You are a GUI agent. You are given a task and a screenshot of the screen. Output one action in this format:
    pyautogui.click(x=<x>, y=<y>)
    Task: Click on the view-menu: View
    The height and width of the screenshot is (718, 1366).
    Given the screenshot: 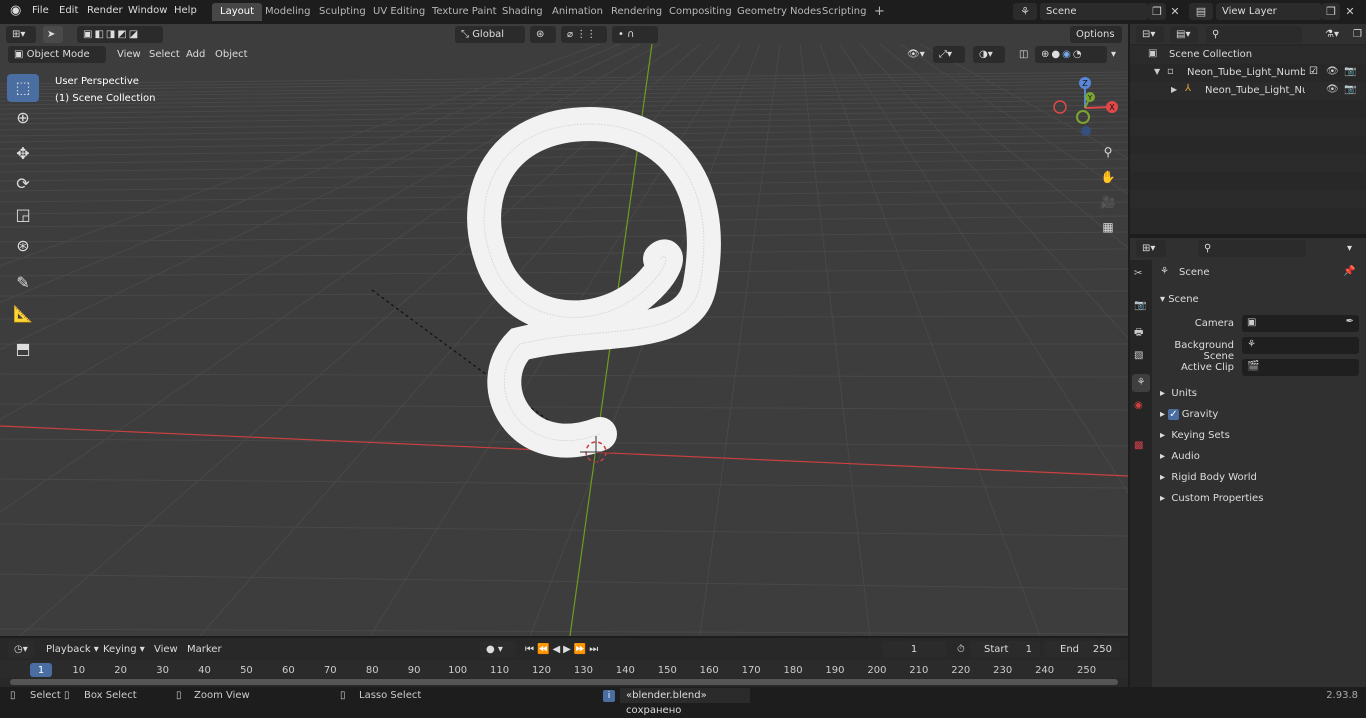 What is the action you would take?
    pyautogui.click(x=129, y=54)
    